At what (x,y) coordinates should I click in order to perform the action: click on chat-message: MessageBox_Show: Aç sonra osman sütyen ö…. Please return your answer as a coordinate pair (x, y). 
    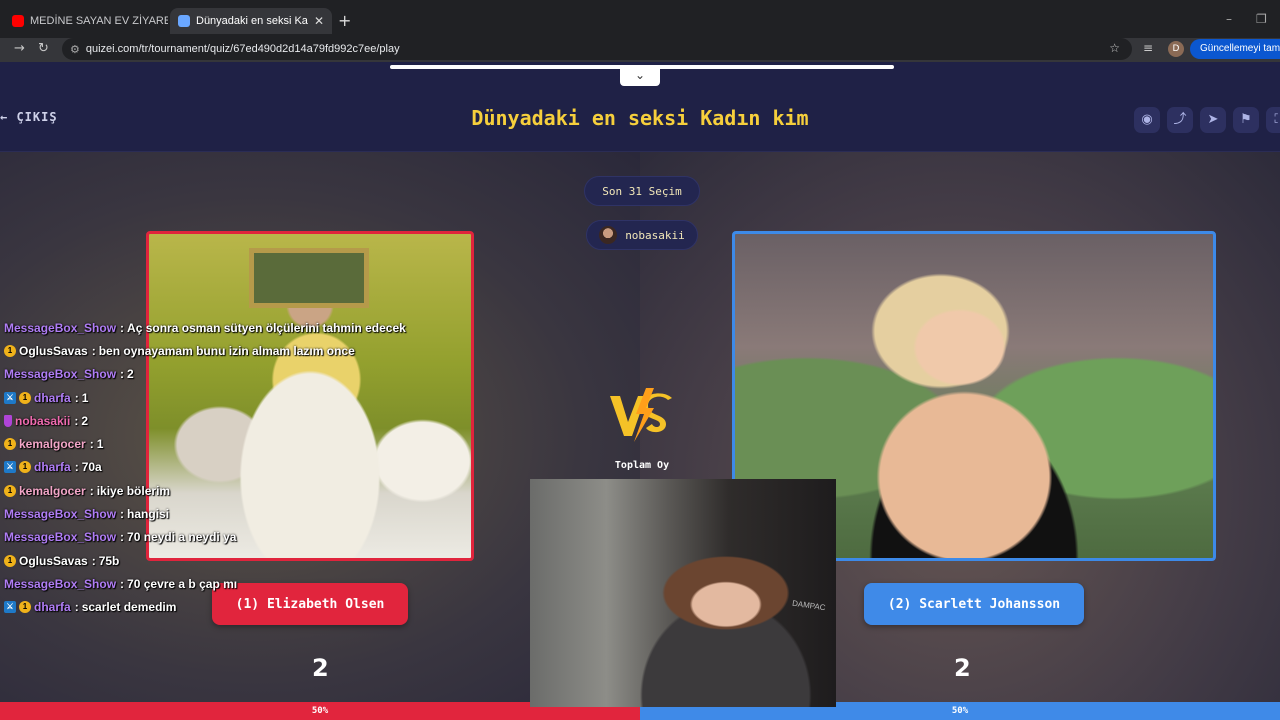
    Looking at the image, I should click on (264, 327).